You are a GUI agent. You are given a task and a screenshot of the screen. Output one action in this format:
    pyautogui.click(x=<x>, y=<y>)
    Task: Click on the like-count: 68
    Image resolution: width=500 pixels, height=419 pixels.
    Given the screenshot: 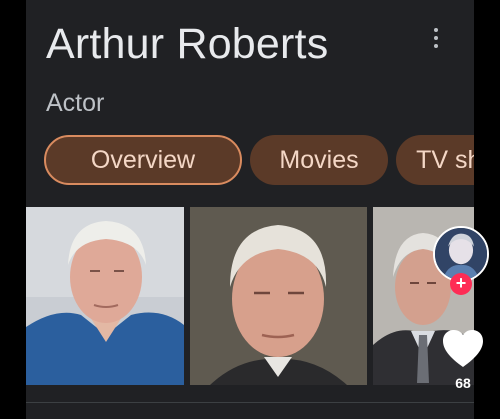 What is the action you would take?
    pyautogui.click(x=463, y=383)
    